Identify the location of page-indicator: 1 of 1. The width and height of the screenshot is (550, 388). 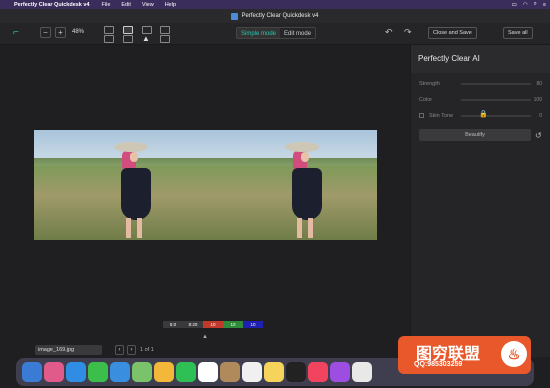
(147, 350).